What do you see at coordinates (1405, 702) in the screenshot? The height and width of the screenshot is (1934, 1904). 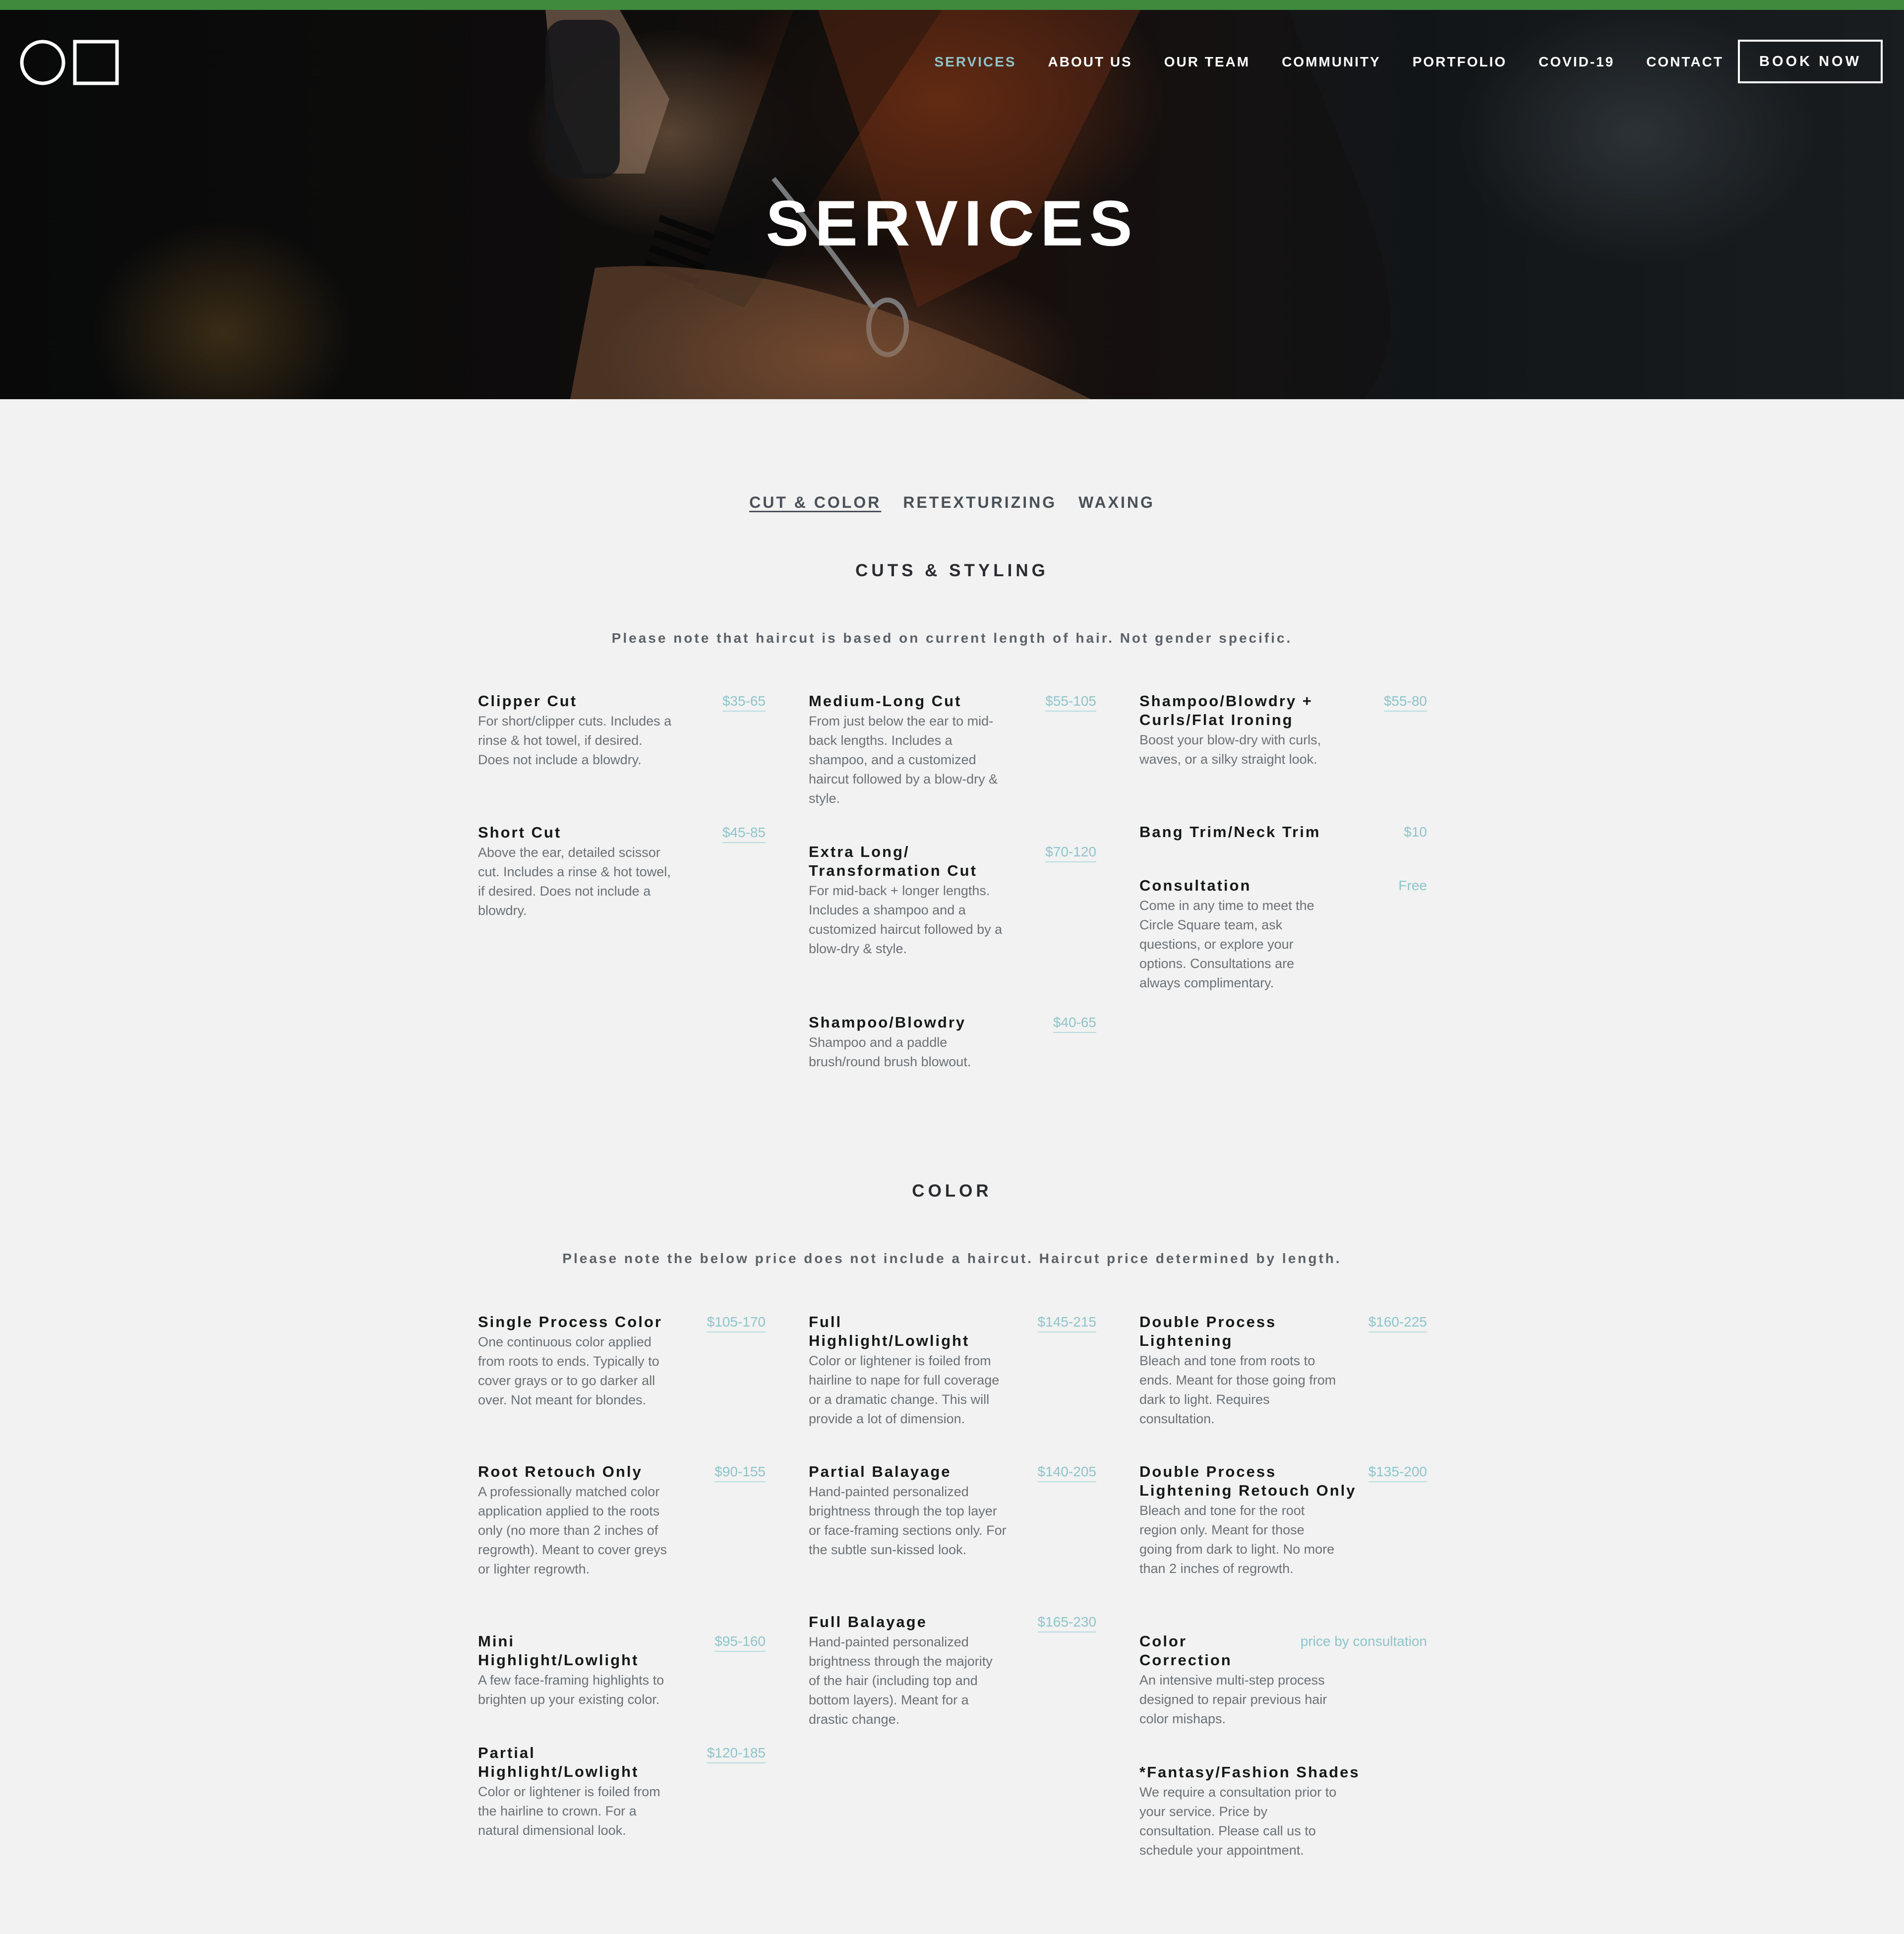 I see `service-price-link: $55-80` at bounding box center [1405, 702].